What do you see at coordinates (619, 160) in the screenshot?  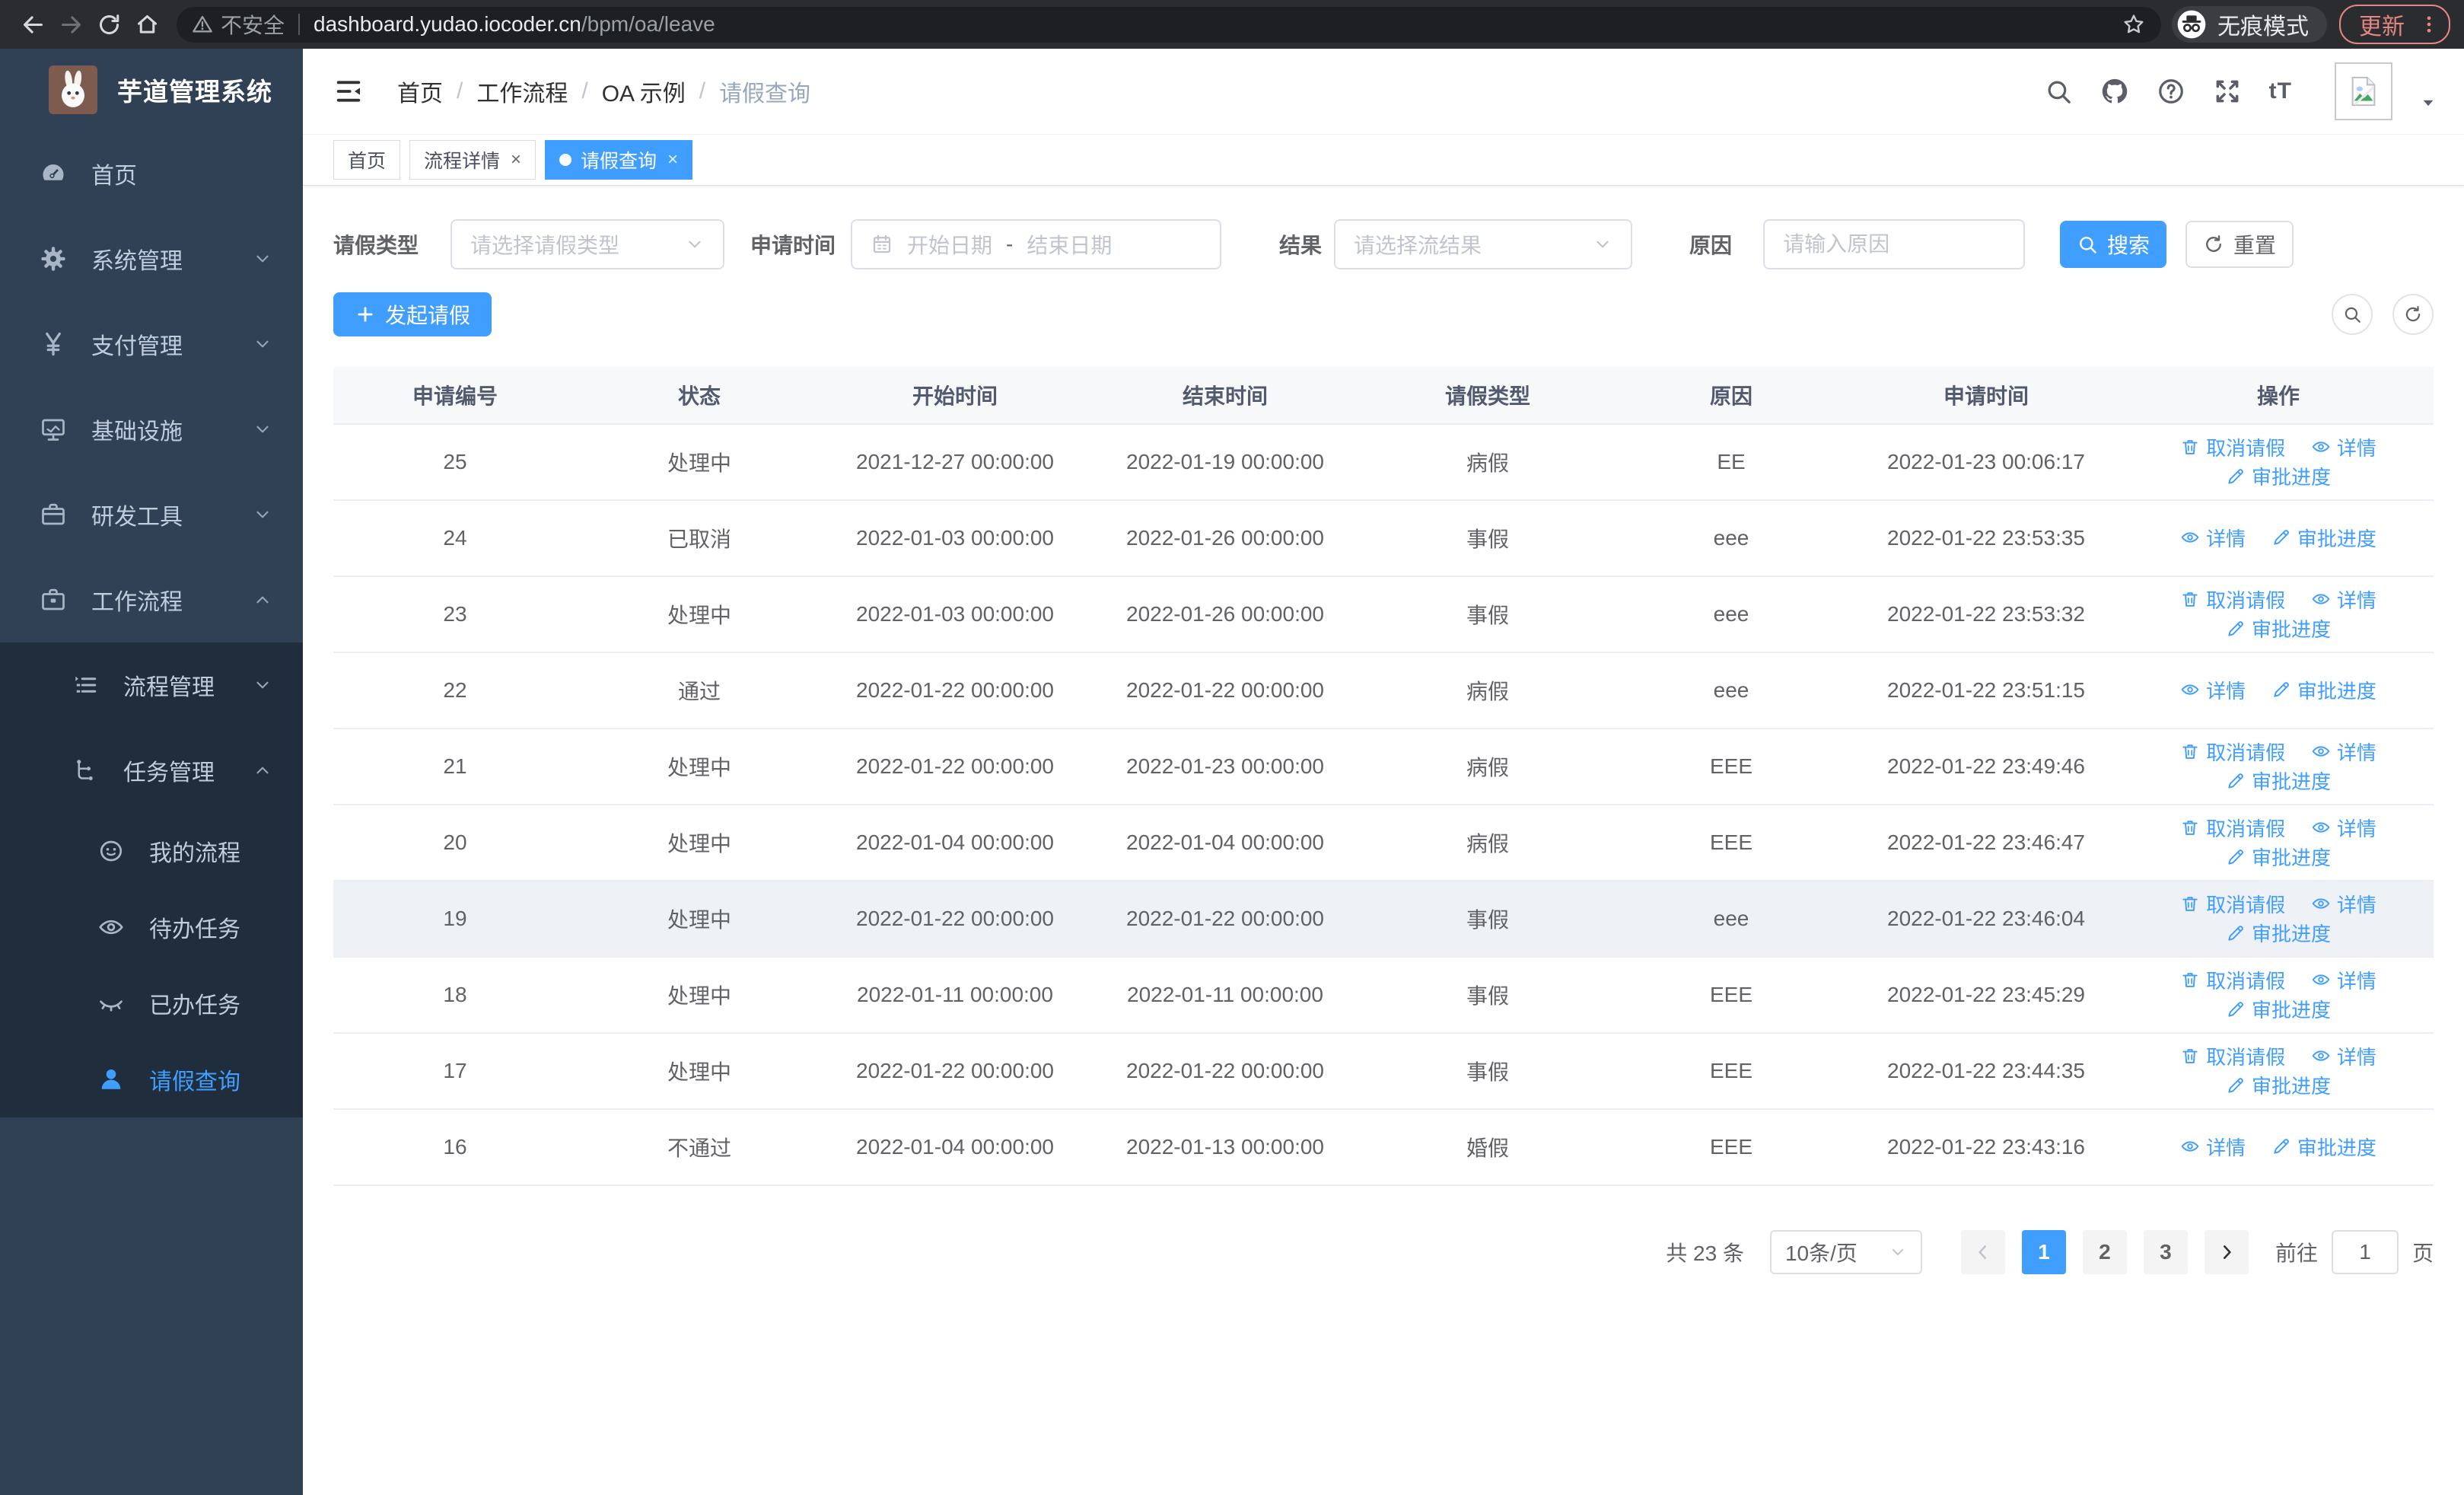 I see `tab-leave-query: 请假查询 ×` at bounding box center [619, 160].